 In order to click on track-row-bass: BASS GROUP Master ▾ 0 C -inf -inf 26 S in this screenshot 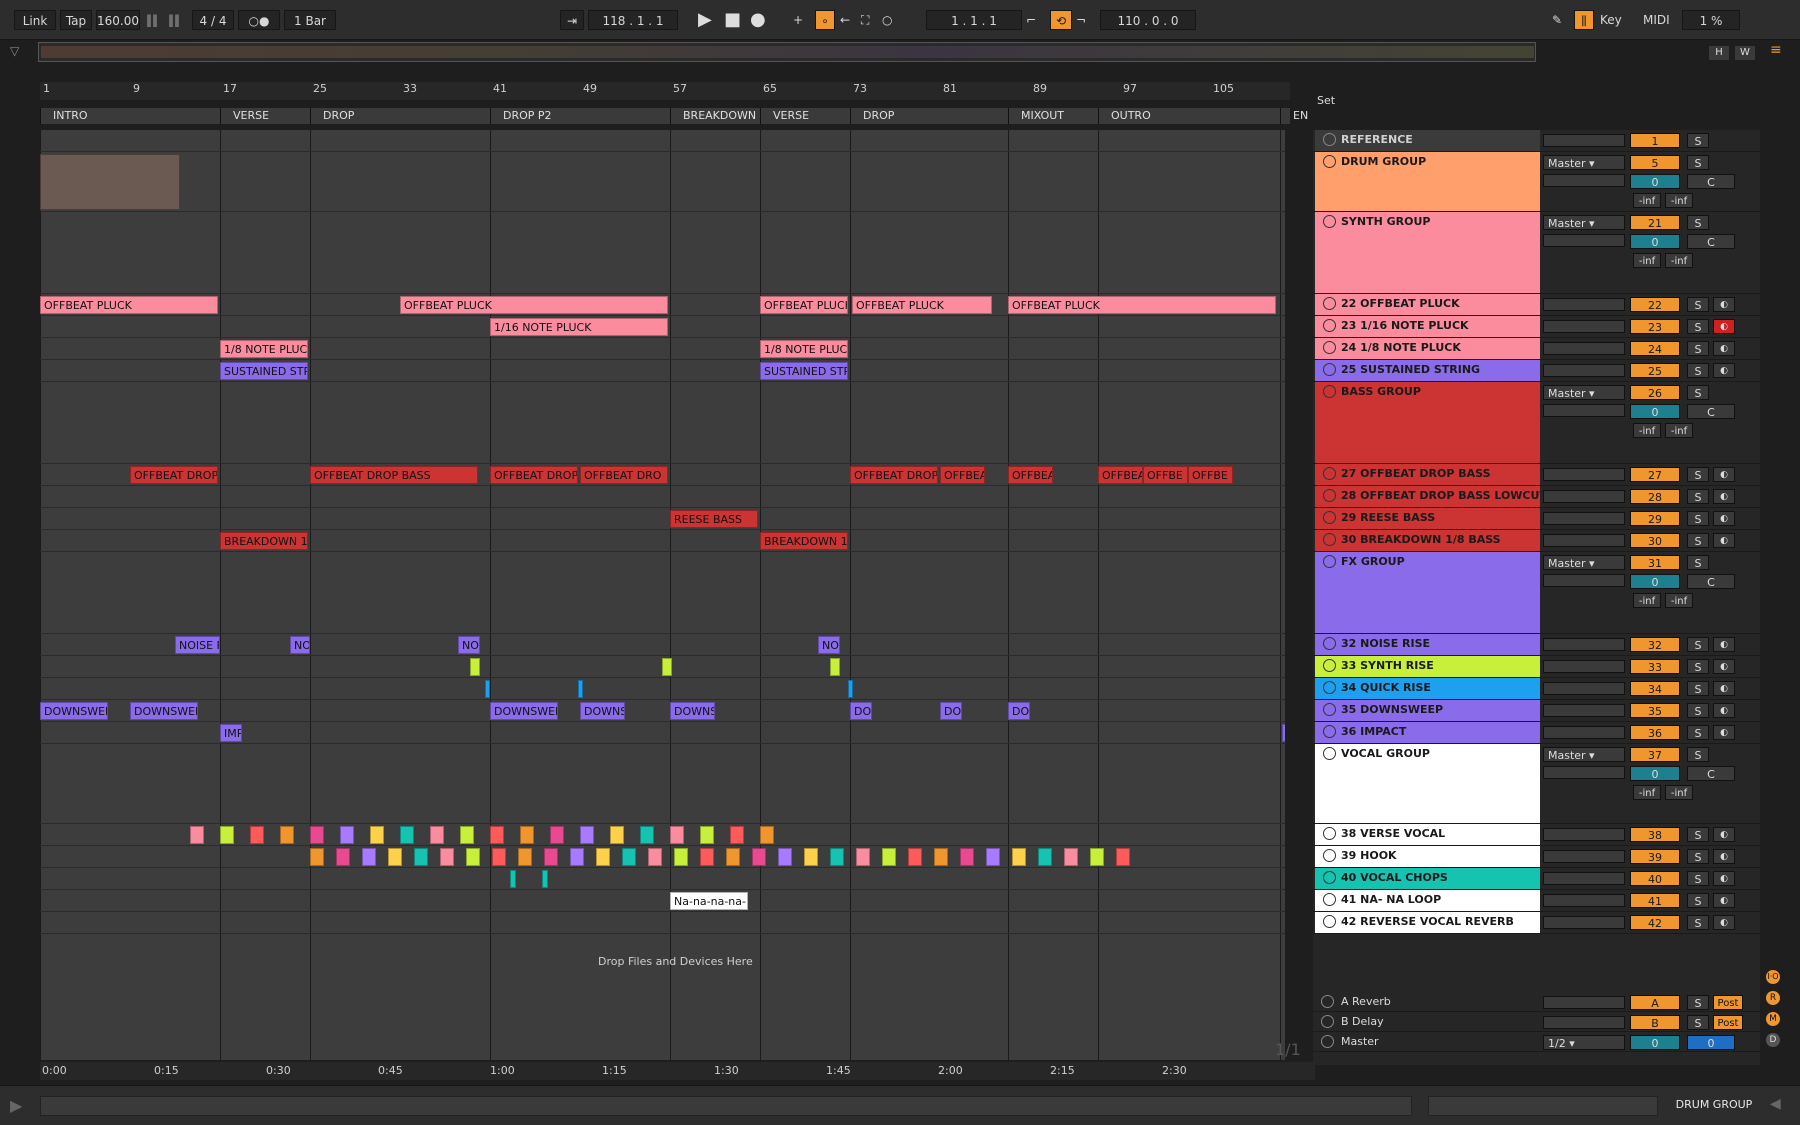, I will do `click(1536, 423)`.